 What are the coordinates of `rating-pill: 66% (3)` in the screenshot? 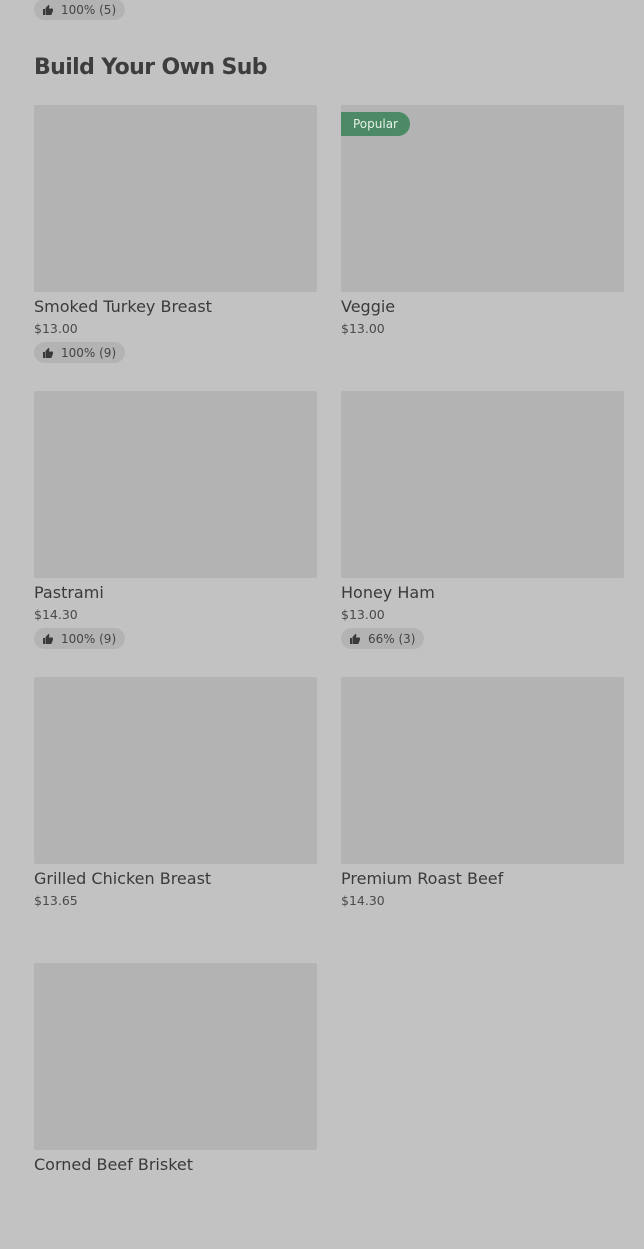 It's located at (383, 638).